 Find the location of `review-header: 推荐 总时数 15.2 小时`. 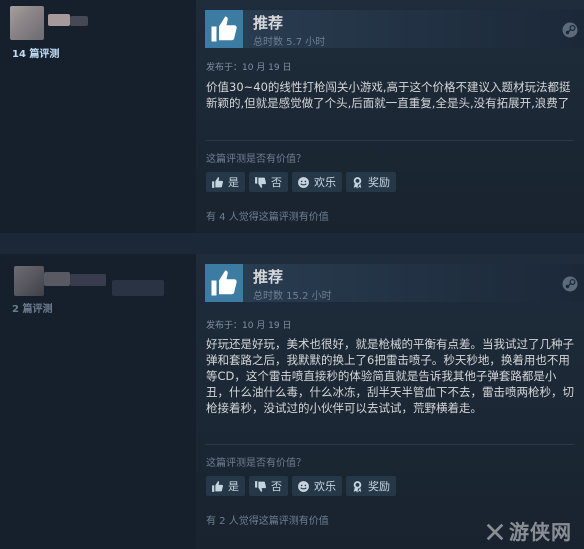

review-header: 推荐 总时数 15.2 小时 is located at coordinates (394, 283).